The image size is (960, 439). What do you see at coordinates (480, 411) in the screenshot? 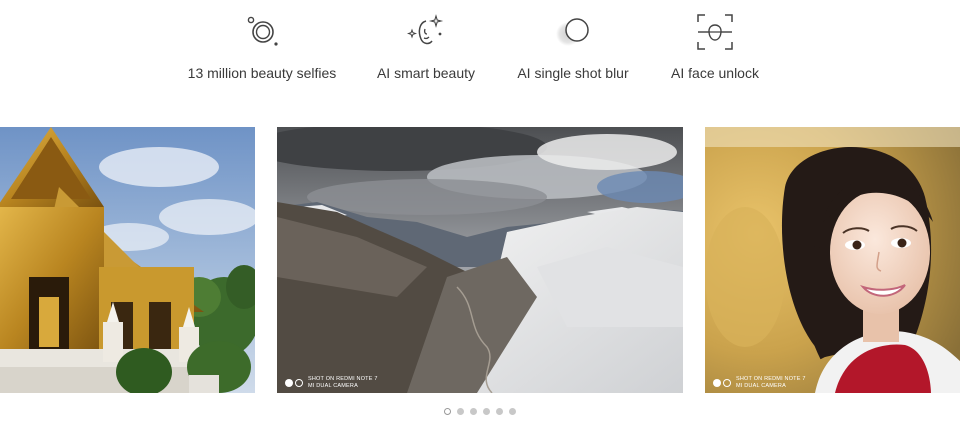
I see `carousel-pager` at bounding box center [480, 411].